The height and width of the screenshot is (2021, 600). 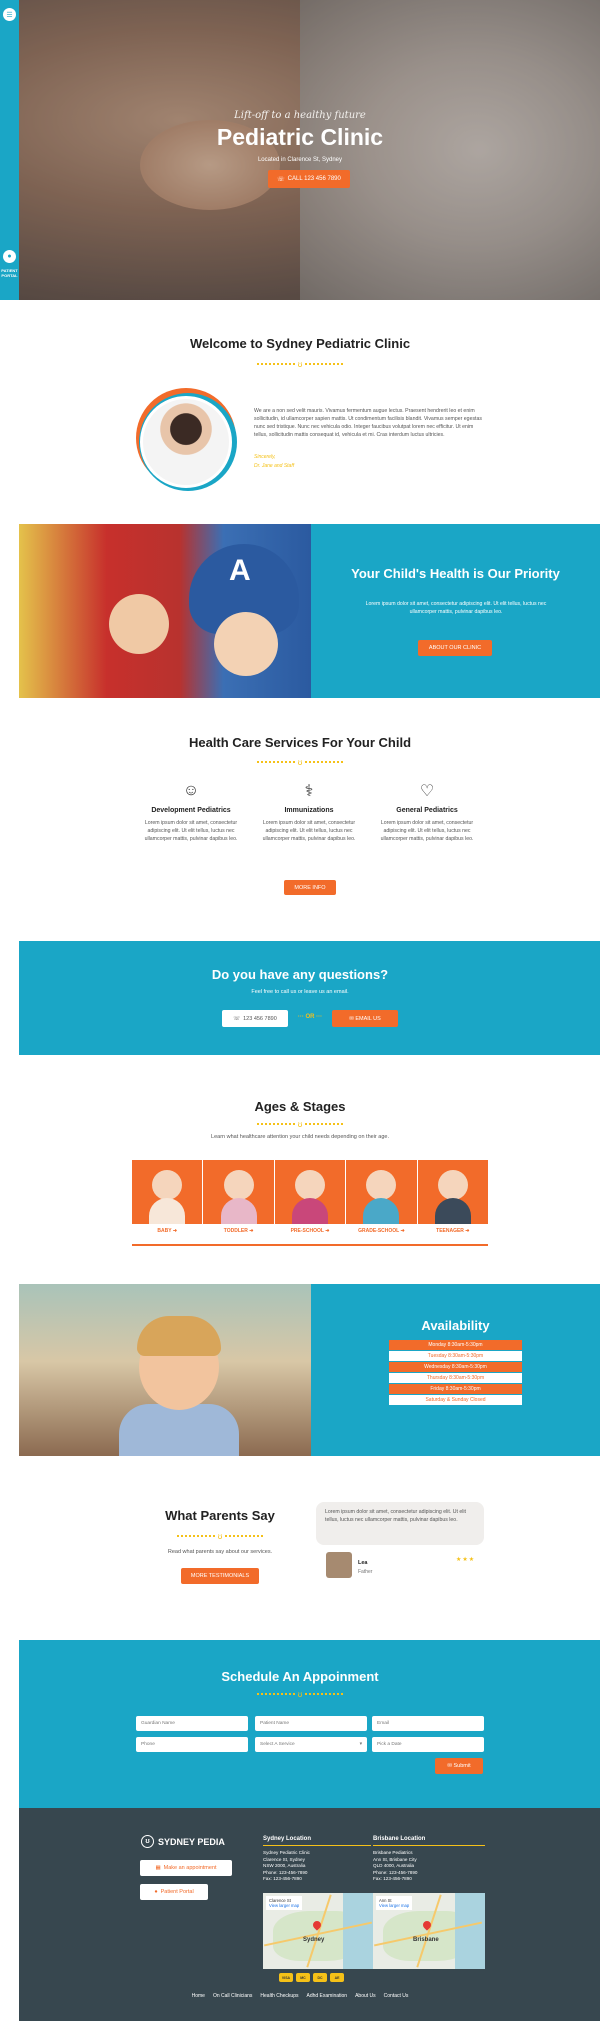 What do you see at coordinates (192, 1744) in the screenshot?
I see `phone-field: Phone` at bounding box center [192, 1744].